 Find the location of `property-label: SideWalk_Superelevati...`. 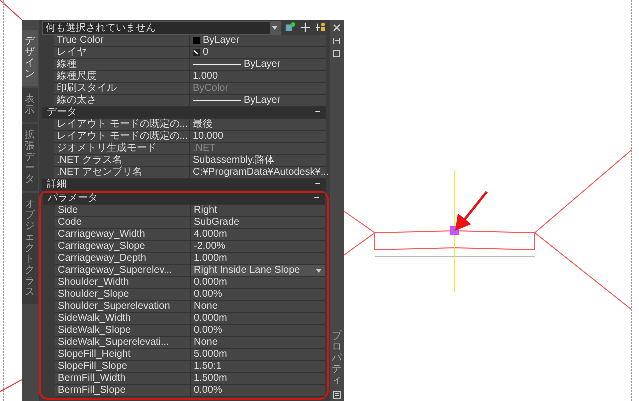

property-label: SideWalk_Superelevati... is located at coordinates (123, 342).